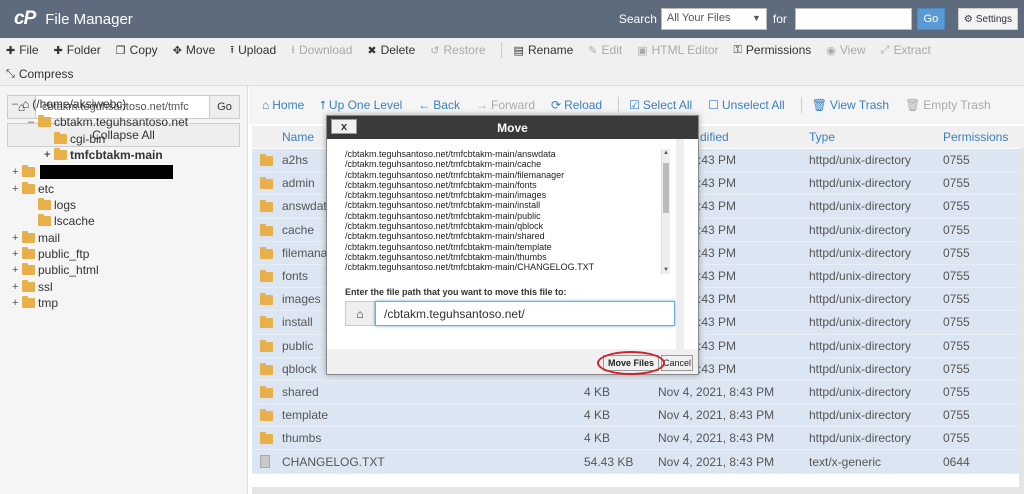 This screenshot has height=494, width=1024. I want to click on toolbar-html-editor-button: ▣ HTML Editor, so click(677, 50).